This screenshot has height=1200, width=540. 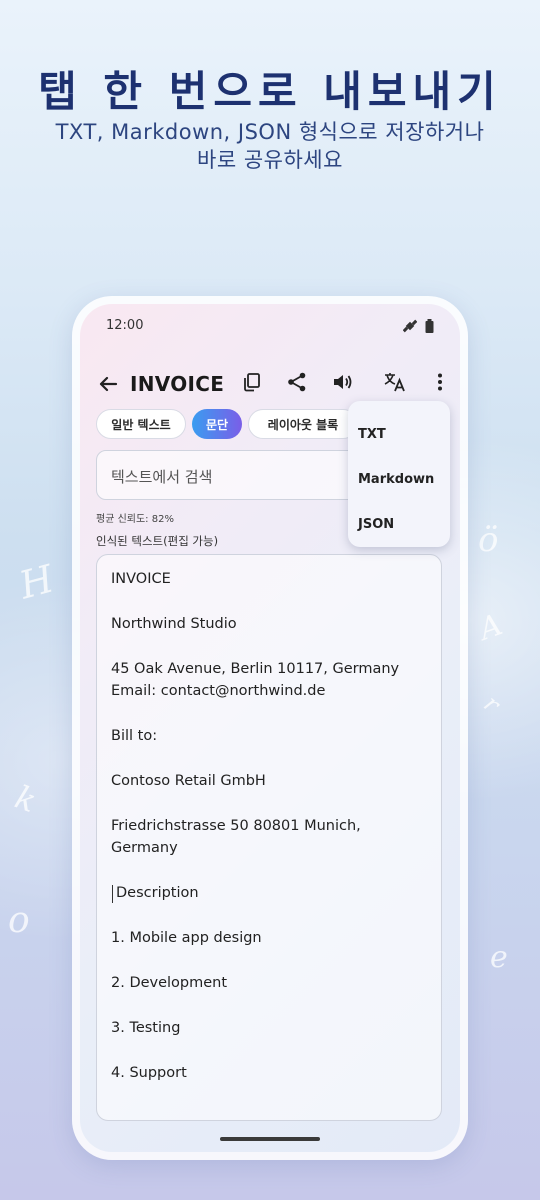 I want to click on text-line: 45 Oak Avenue, Berlin 10117, Germany, so click(x=255, y=669).